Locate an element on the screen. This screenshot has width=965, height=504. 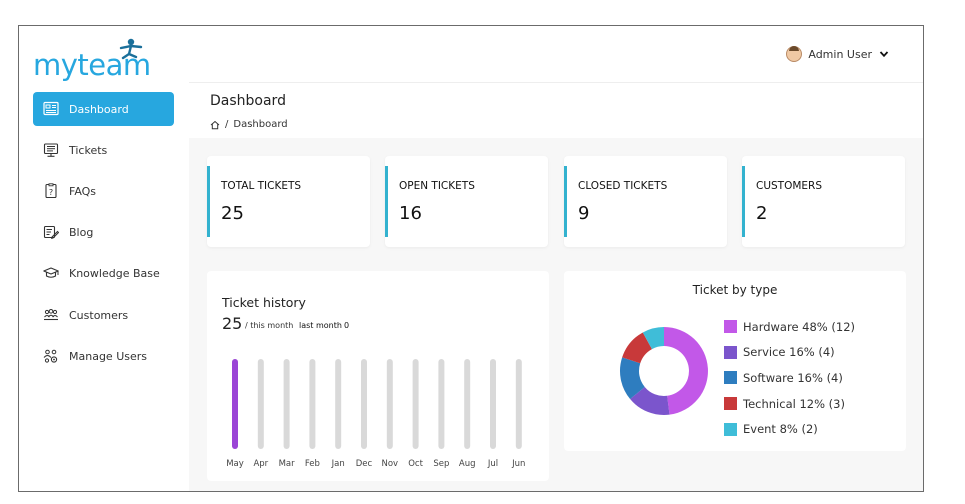
stat-label: TOTAL TICKETS is located at coordinates (261, 186).